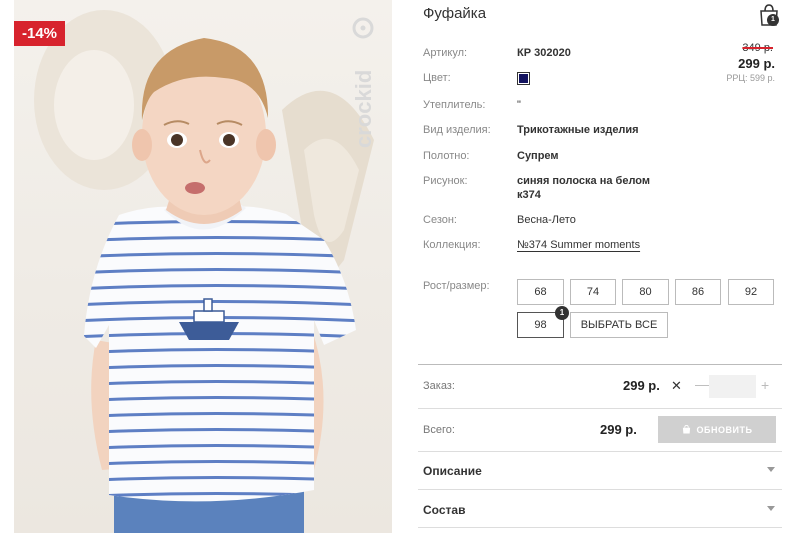  Describe the element at coordinates (619, 325) in the screenshot. I see `select-all-button: ВЫБРАТЬ ВСЕ` at that location.